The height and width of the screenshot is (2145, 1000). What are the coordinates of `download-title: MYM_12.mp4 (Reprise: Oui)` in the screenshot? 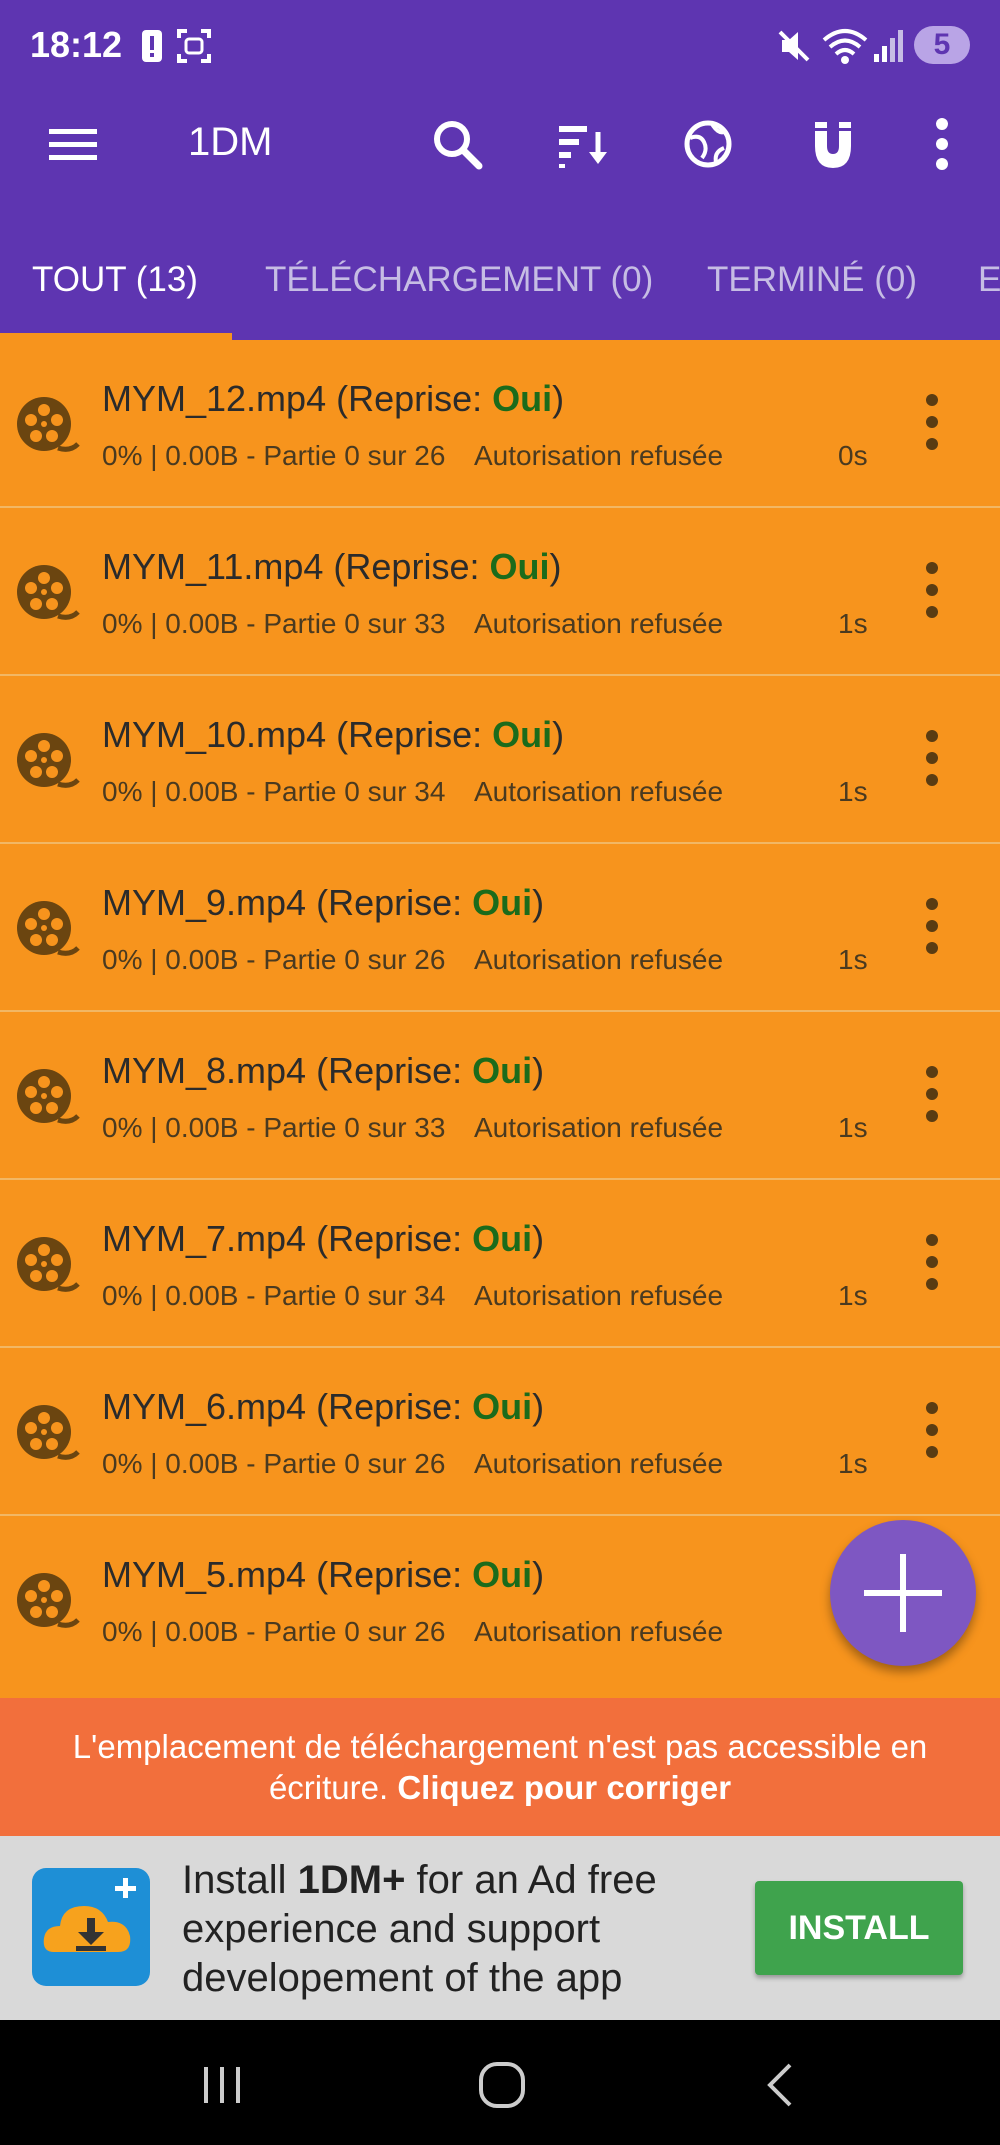 It's located at (333, 398).